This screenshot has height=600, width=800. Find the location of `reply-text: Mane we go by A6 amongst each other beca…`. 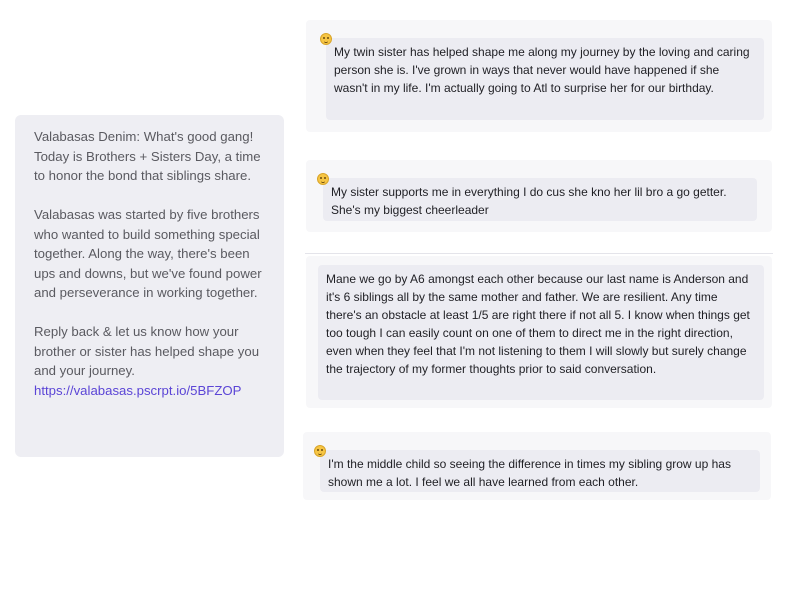

reply-text: Mane we go by A6 amongst each other beca… is located at coordinates (538, 324).